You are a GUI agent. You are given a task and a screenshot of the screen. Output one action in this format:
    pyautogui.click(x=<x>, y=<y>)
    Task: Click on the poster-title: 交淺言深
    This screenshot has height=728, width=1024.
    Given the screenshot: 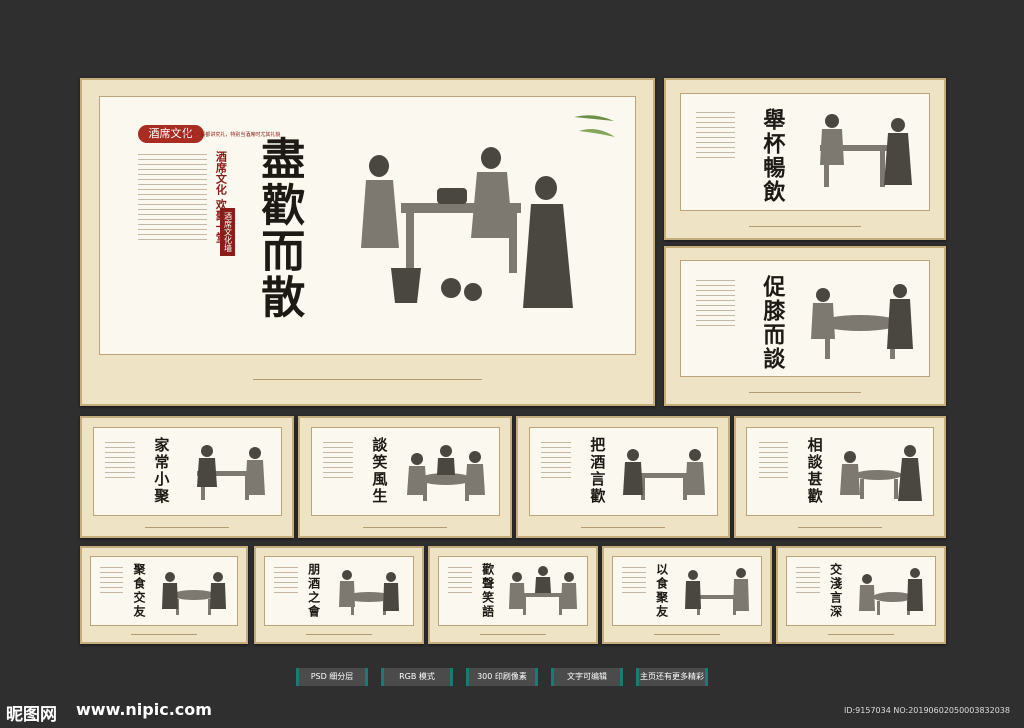 What is the action you would take?
    pyautogui.click(x=835, y=591)
    